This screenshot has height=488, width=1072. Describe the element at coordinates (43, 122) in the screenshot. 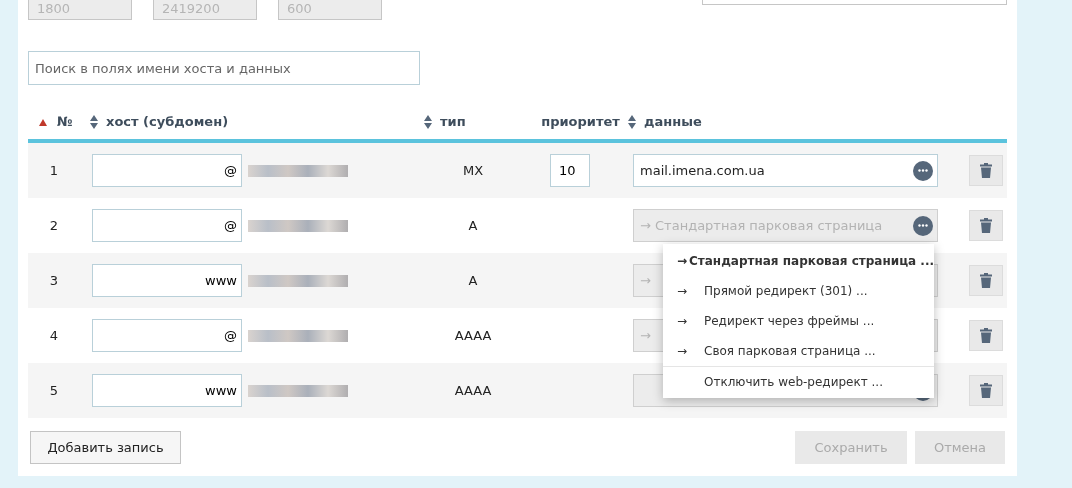

I see `sort-ascending-icon` at that location.